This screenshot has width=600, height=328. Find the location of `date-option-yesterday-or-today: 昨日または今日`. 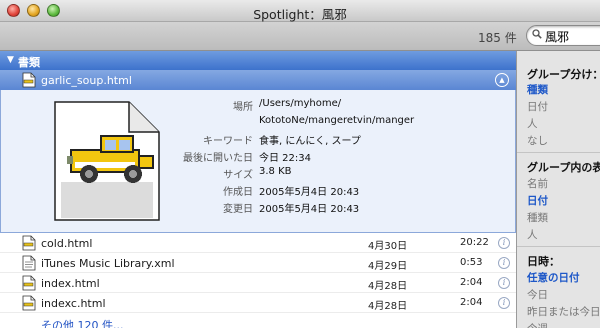

date-option-yesterday-or-today: 昨日または今日 is located at coordinates (563, 311).